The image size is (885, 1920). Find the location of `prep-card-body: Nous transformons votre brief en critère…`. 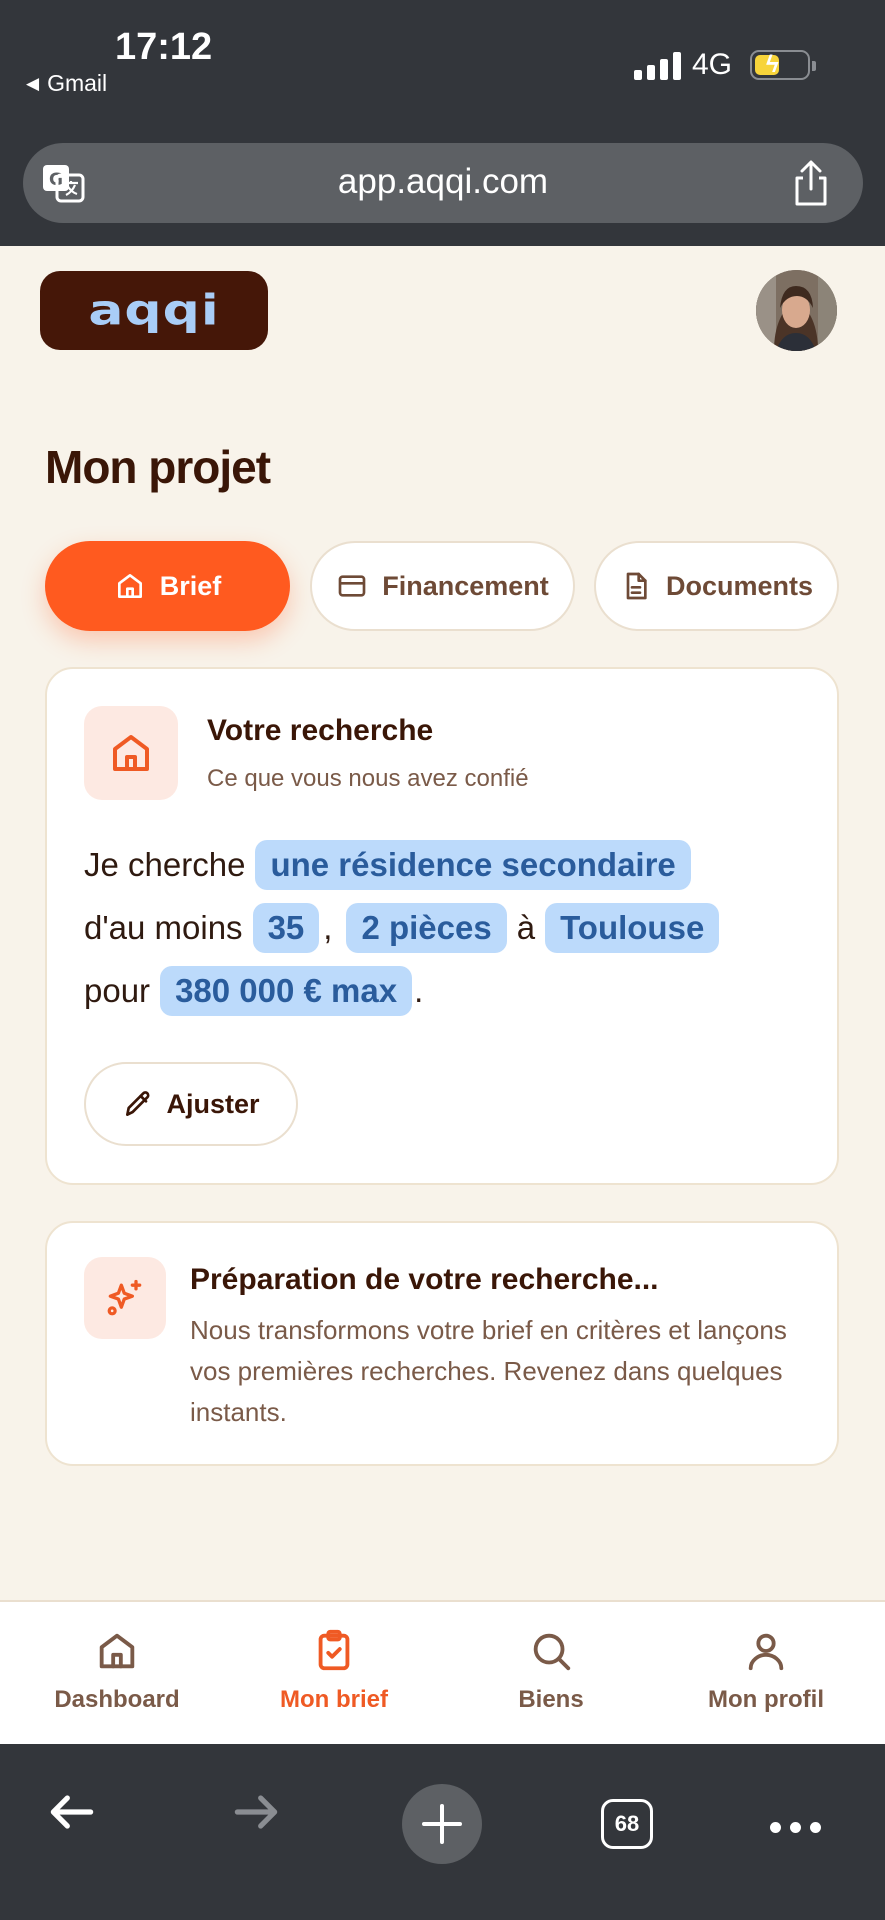

prep-card-body: Nous transformons votre brief en critère… is located at coordinates (488, 1371).